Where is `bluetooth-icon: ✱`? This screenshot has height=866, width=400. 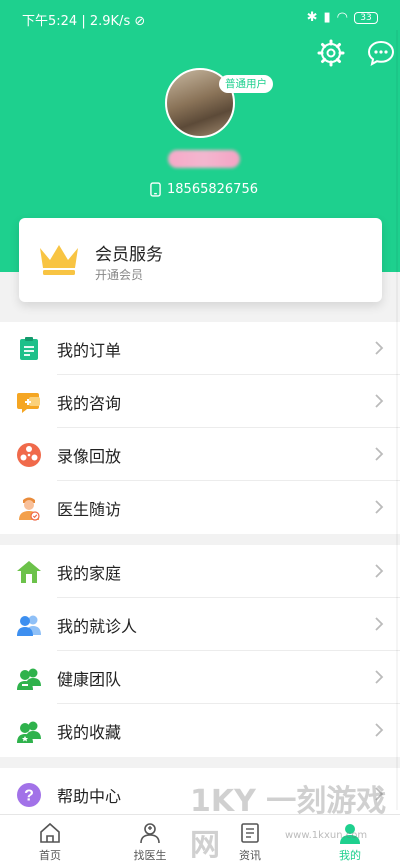
bluetooth-icon: ✱ is located at coordinates (312, 17).